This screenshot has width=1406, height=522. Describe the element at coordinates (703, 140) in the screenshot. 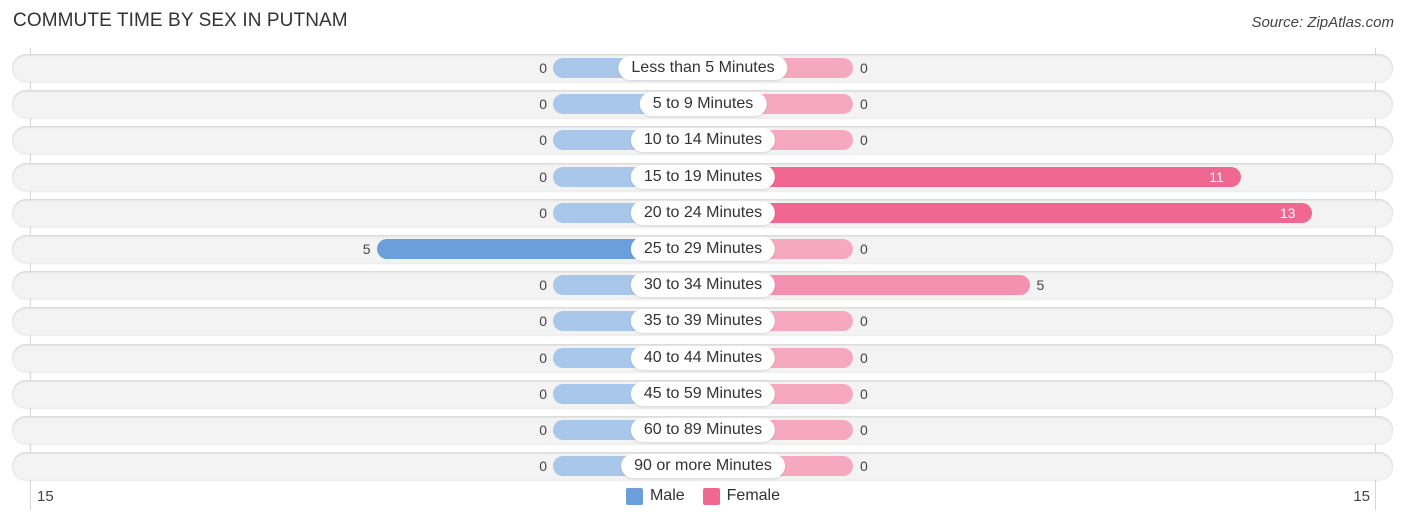

I see `category-label: 10 to 14 Minutes` at that location.